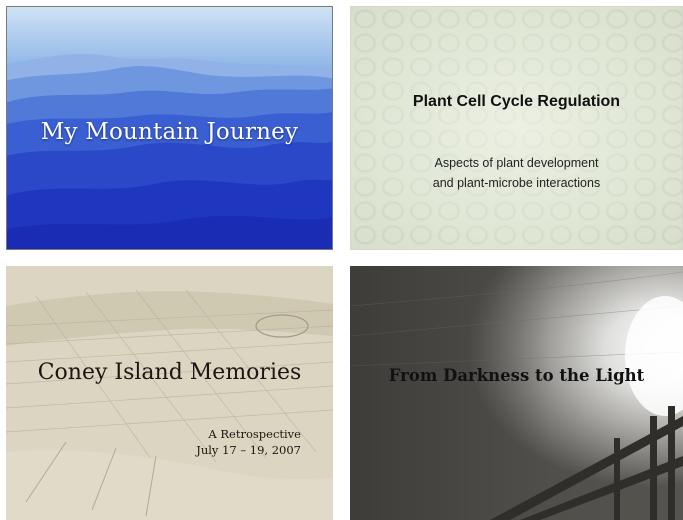 The image size is (683, 520). Describe the element at coordinates (254, 434) in the screenshot. I see `subtitle-line-1: A Retrospective` at that location.